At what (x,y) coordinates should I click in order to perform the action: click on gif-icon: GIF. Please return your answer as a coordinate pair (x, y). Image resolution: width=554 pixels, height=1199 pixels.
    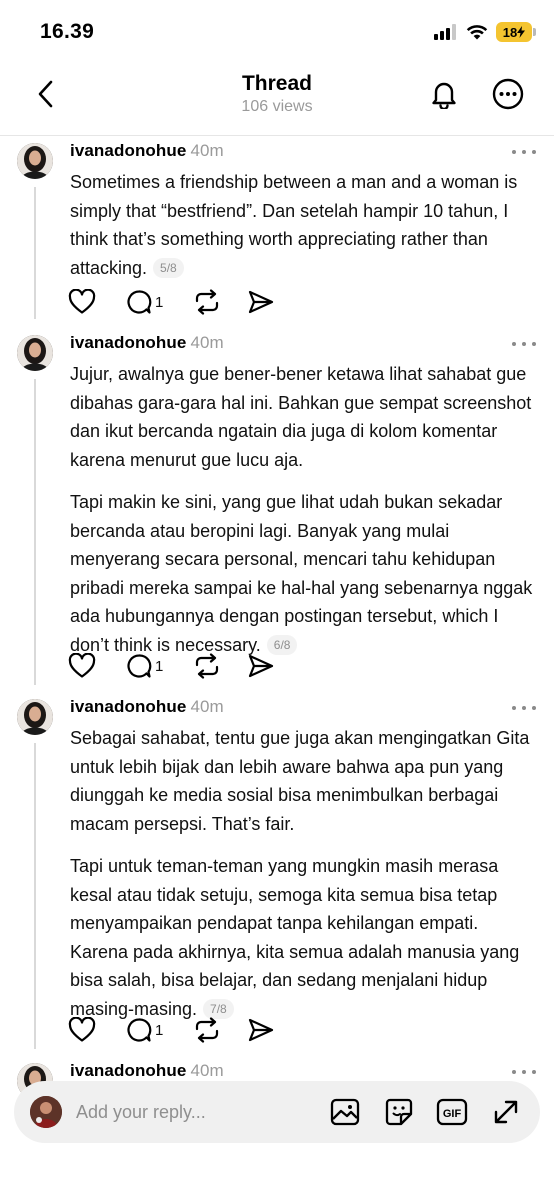
    Looking at the image, I should click on (452, 1112).